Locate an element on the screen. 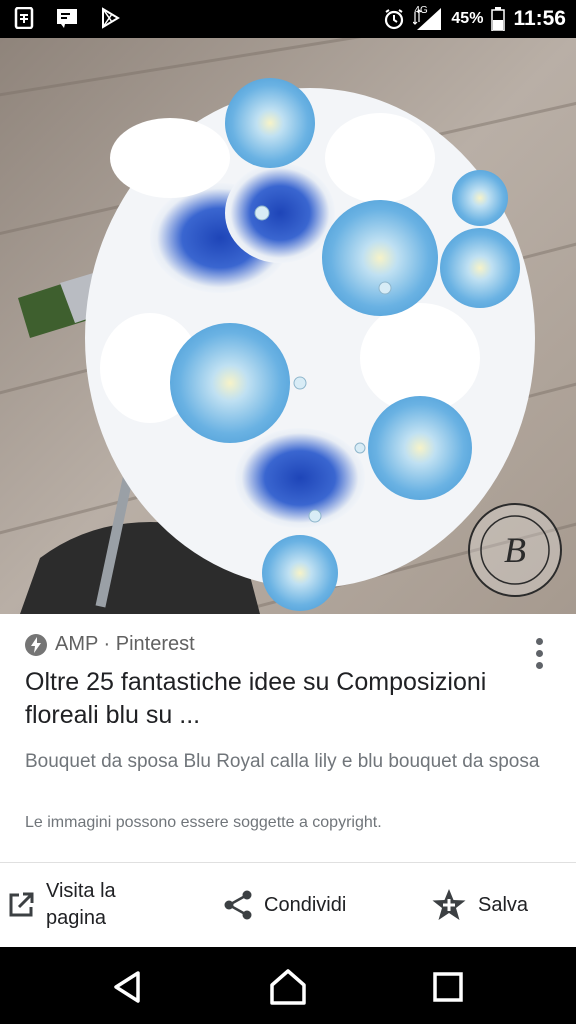 This screenshot has height=1024, width=576. status-bar: 4G 45% 11:56 is located at coordinates (288, 19).